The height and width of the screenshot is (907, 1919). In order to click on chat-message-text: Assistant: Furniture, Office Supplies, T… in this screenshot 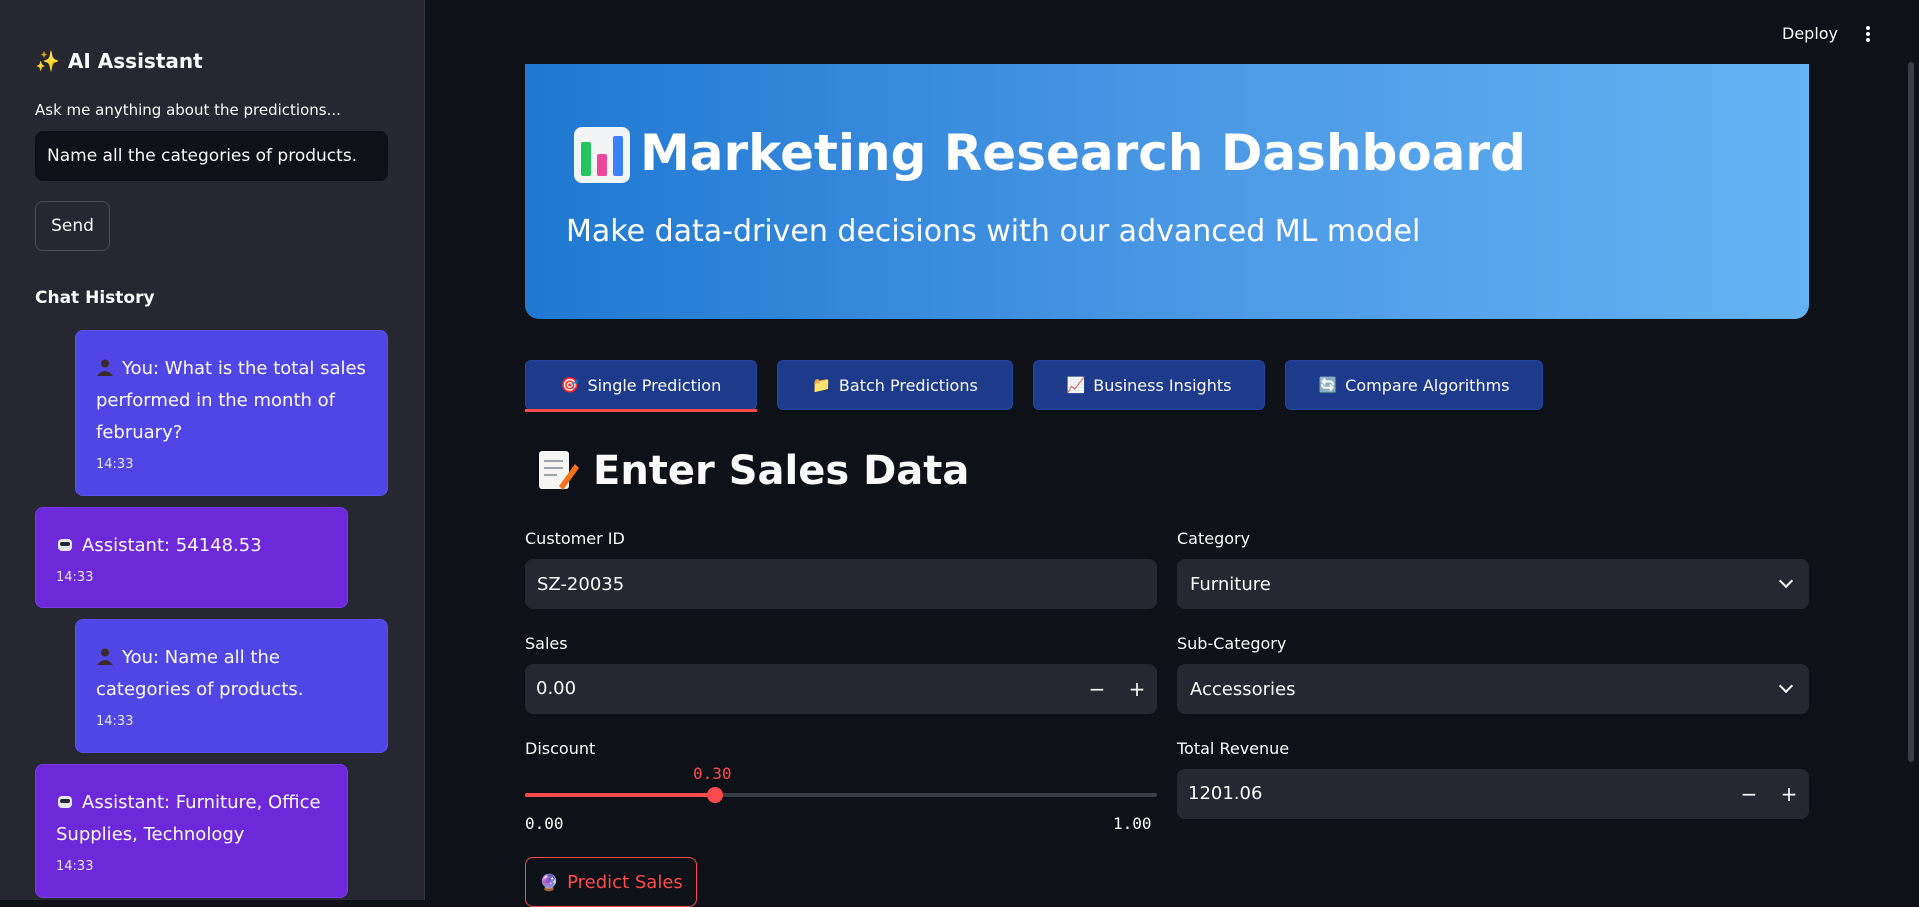, I will do `click(188, 818)`.